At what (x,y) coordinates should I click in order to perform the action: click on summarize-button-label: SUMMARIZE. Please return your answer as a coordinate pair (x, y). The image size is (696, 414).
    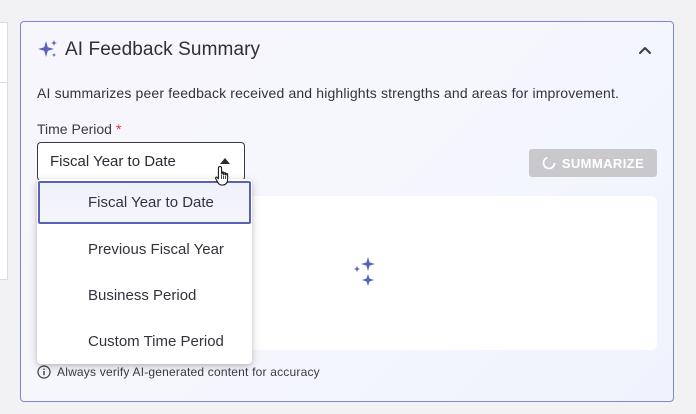
    Looking at the image, I should click on (603, 163).